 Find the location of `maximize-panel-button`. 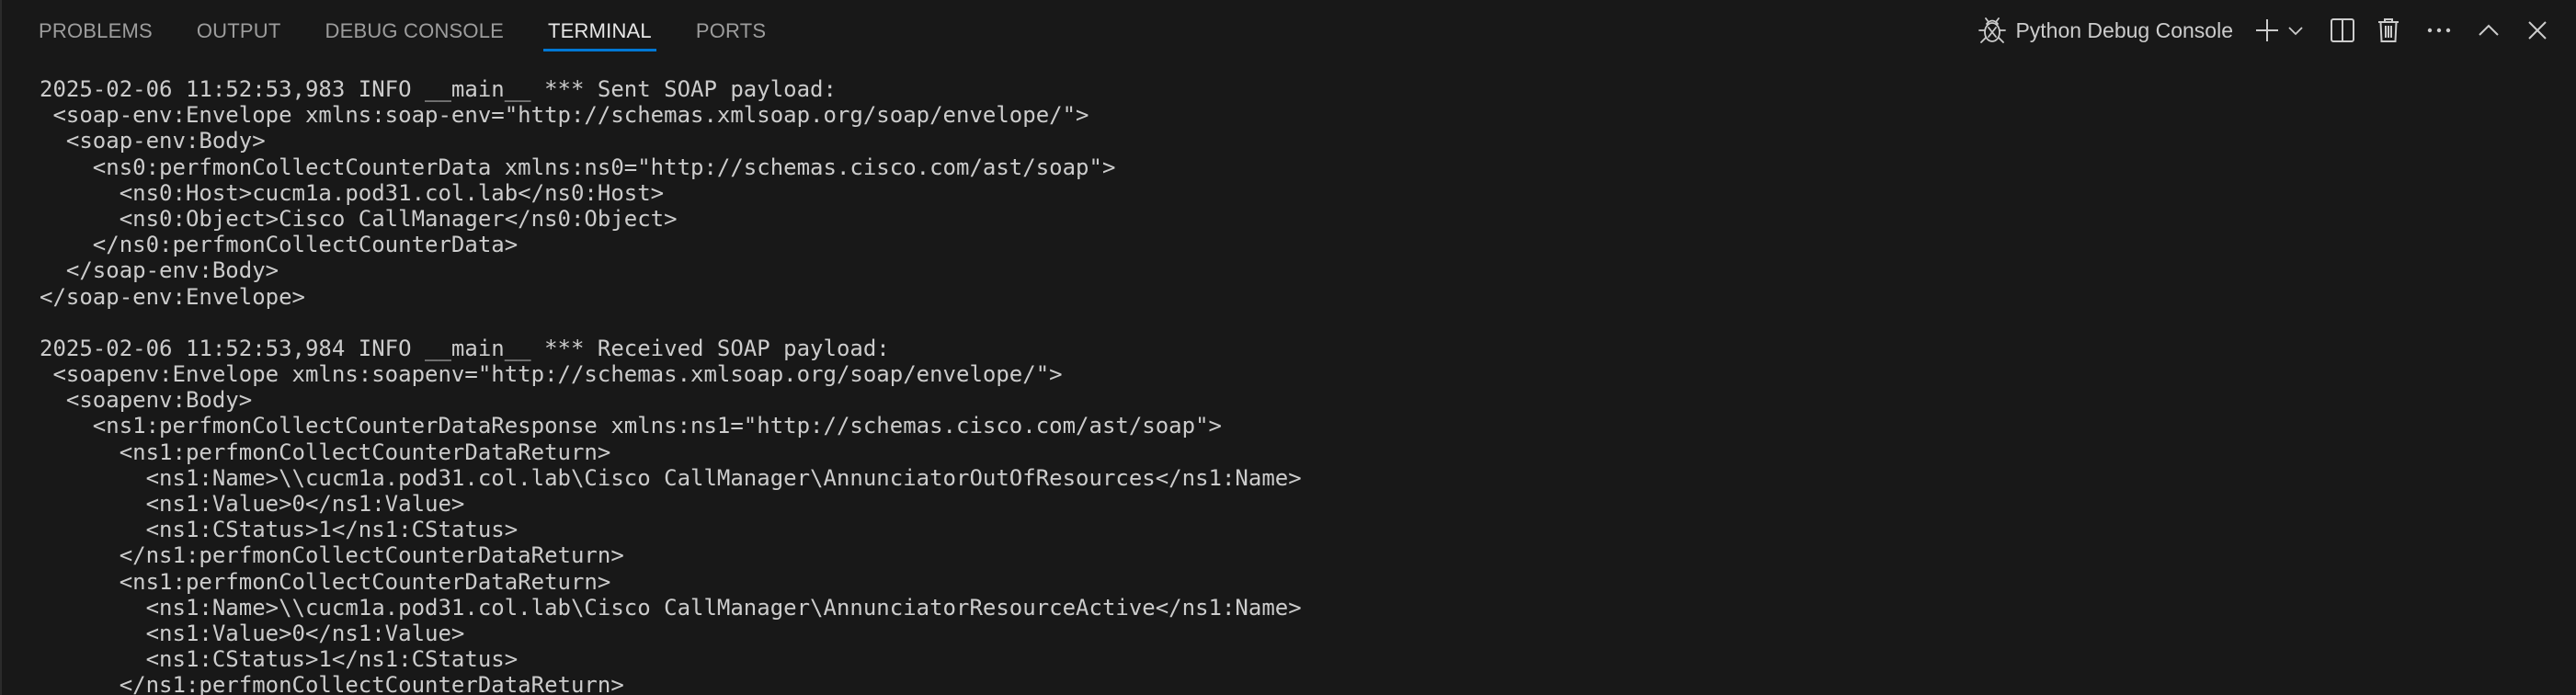

maximize-panel-button is located at coordinates (2489, 31).